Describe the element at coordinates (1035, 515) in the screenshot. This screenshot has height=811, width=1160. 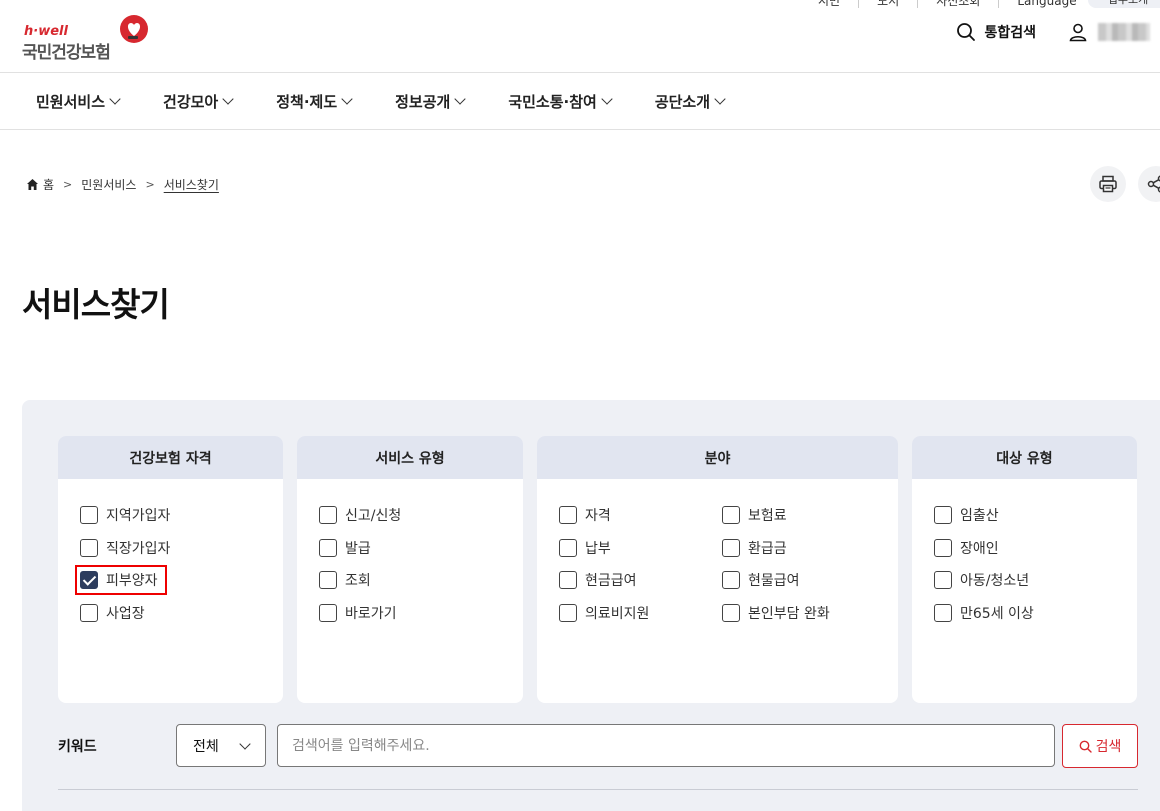
I see `checkbox-pregnancy-childbirth: 임출산` at that location.